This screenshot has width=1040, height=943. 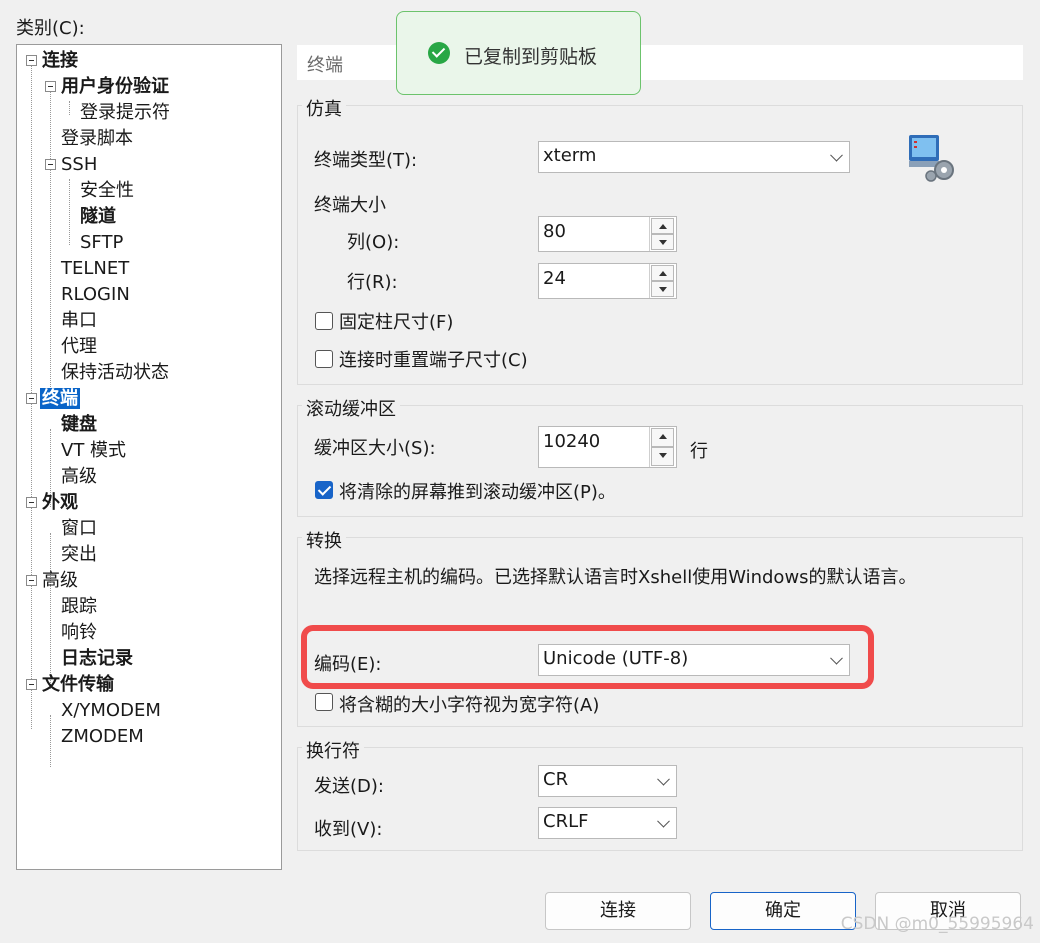 I want to click on check-circle-icon, so click(x=439, y=53).